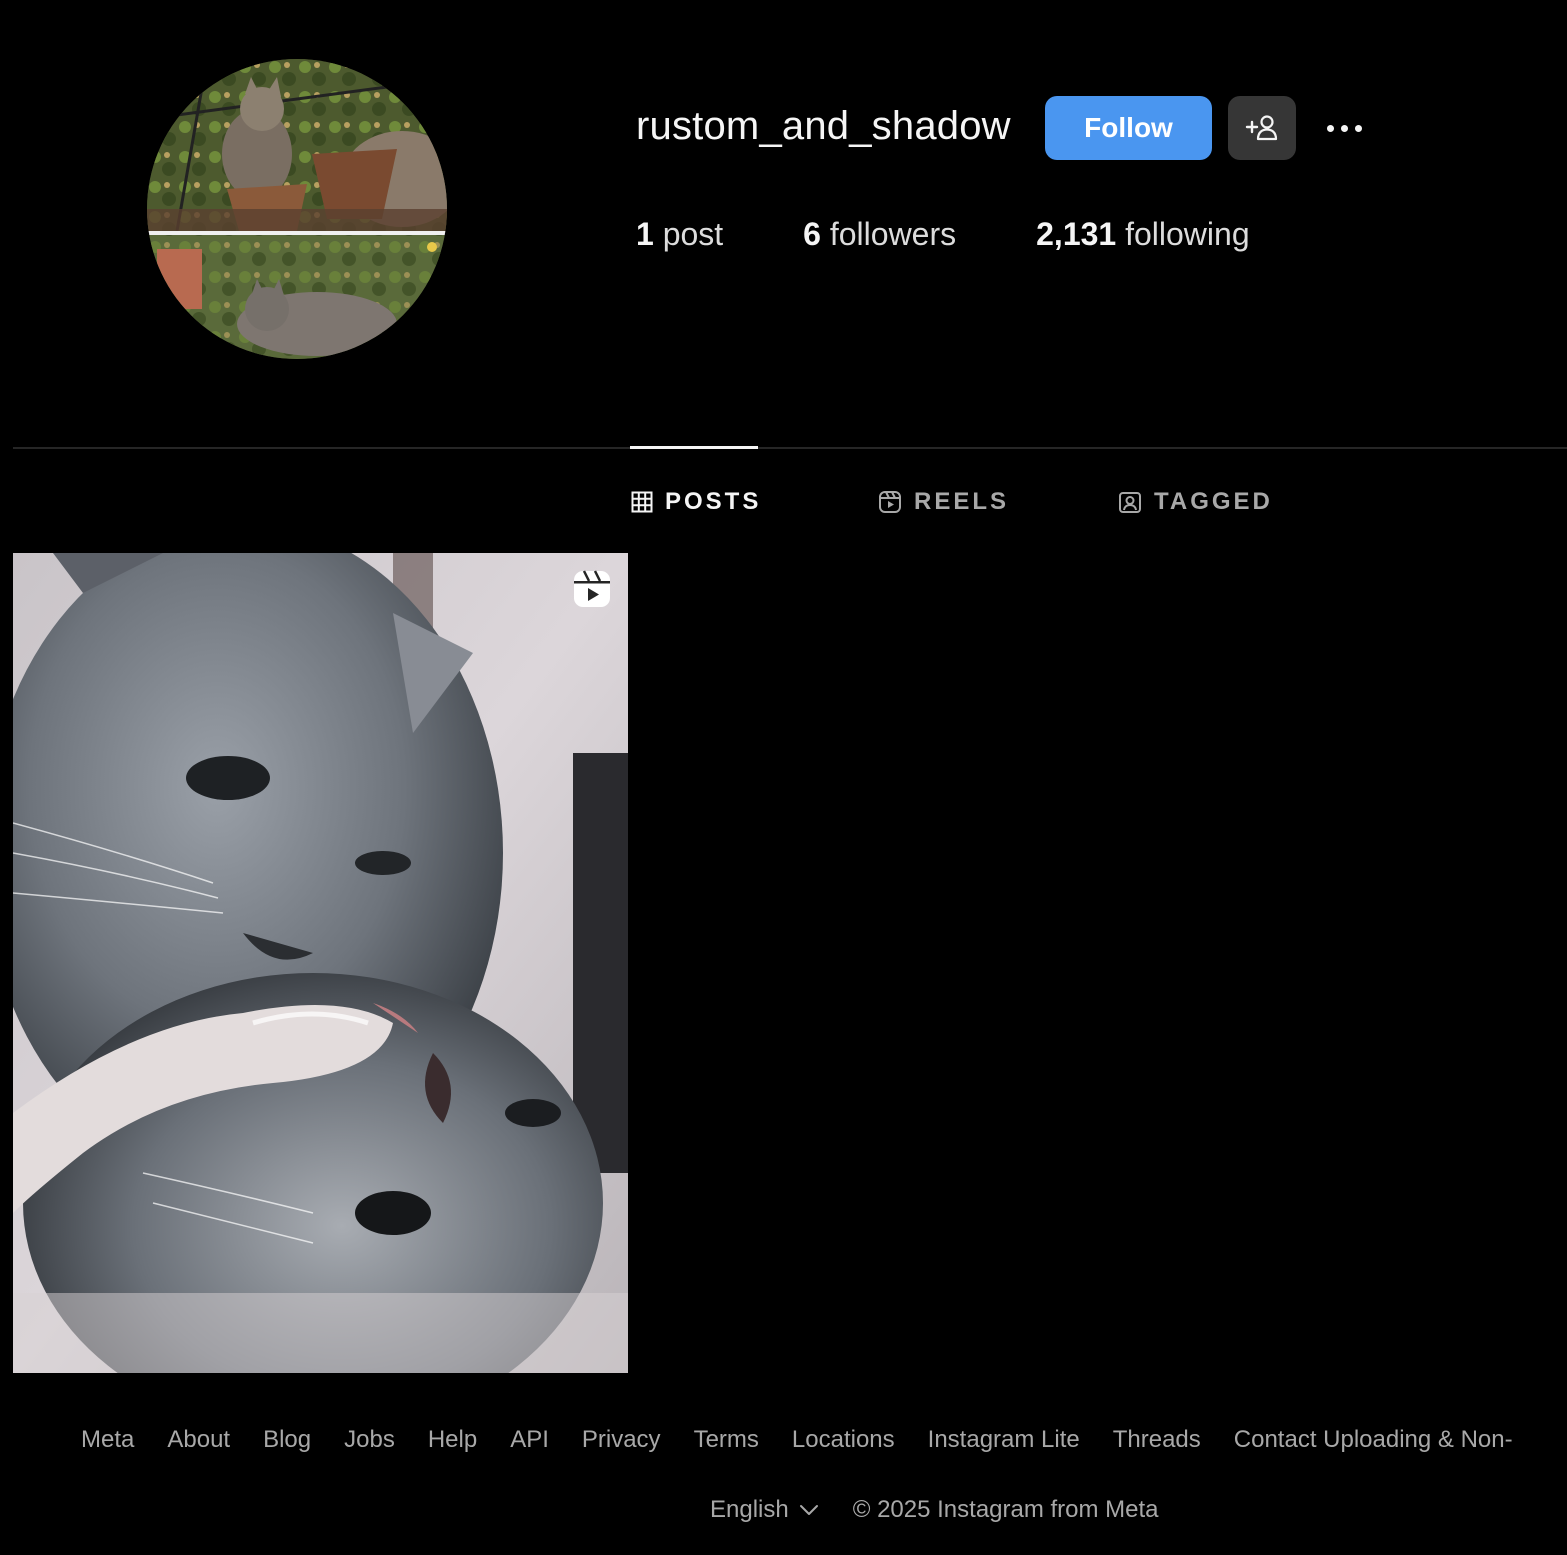  What do you see at coordinates (893, 234) in the screenshot?
I see `followers-count-label: followers` at bounding box center [893, 234].